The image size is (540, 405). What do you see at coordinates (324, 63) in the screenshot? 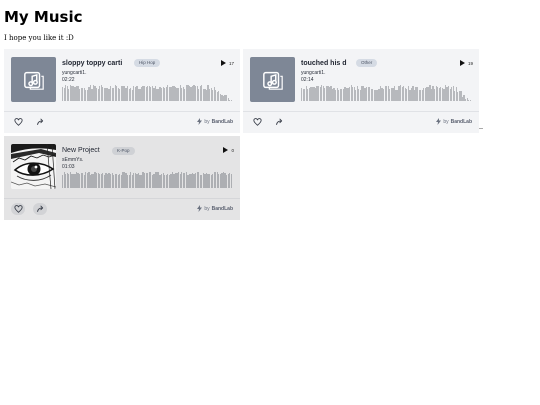
I see `track-title: touched his d` at bounding box center [324, 63].